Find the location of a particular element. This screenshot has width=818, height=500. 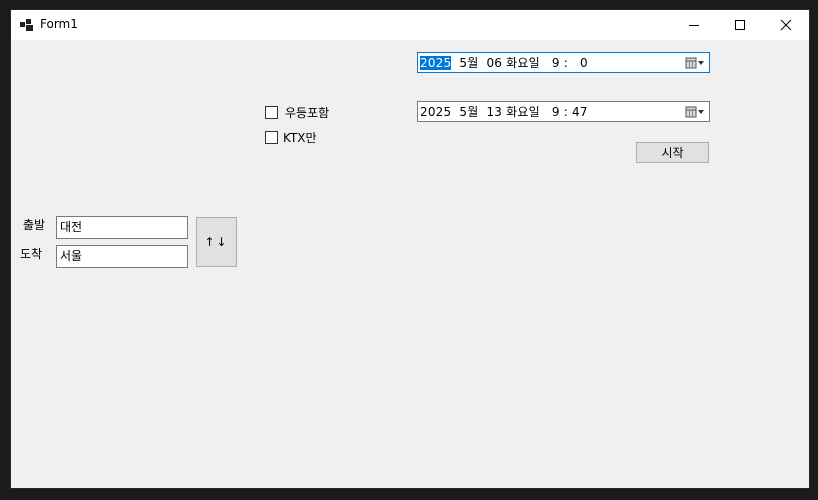

arrival-input: 서울 is located at coordinates (122, 256).